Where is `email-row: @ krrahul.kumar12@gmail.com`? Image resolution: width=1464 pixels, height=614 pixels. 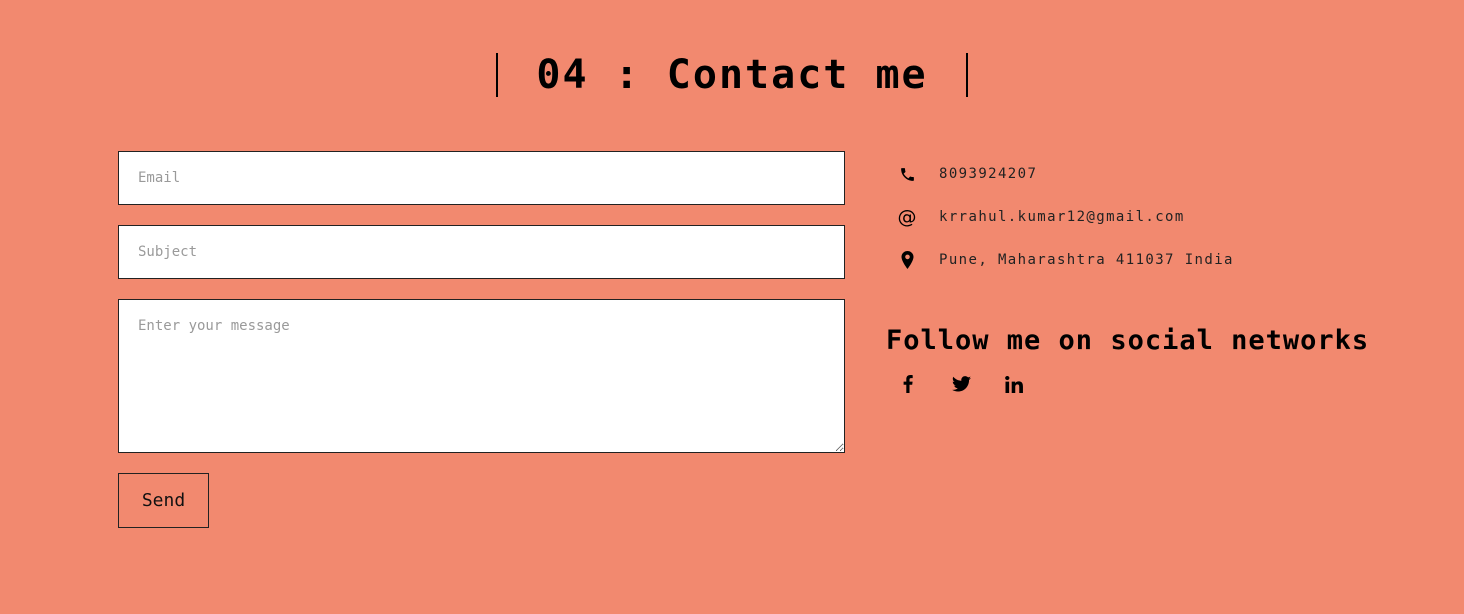
email-row: @ krrahul.kumar12@gmail.com is located at coordinates (1065, 217).